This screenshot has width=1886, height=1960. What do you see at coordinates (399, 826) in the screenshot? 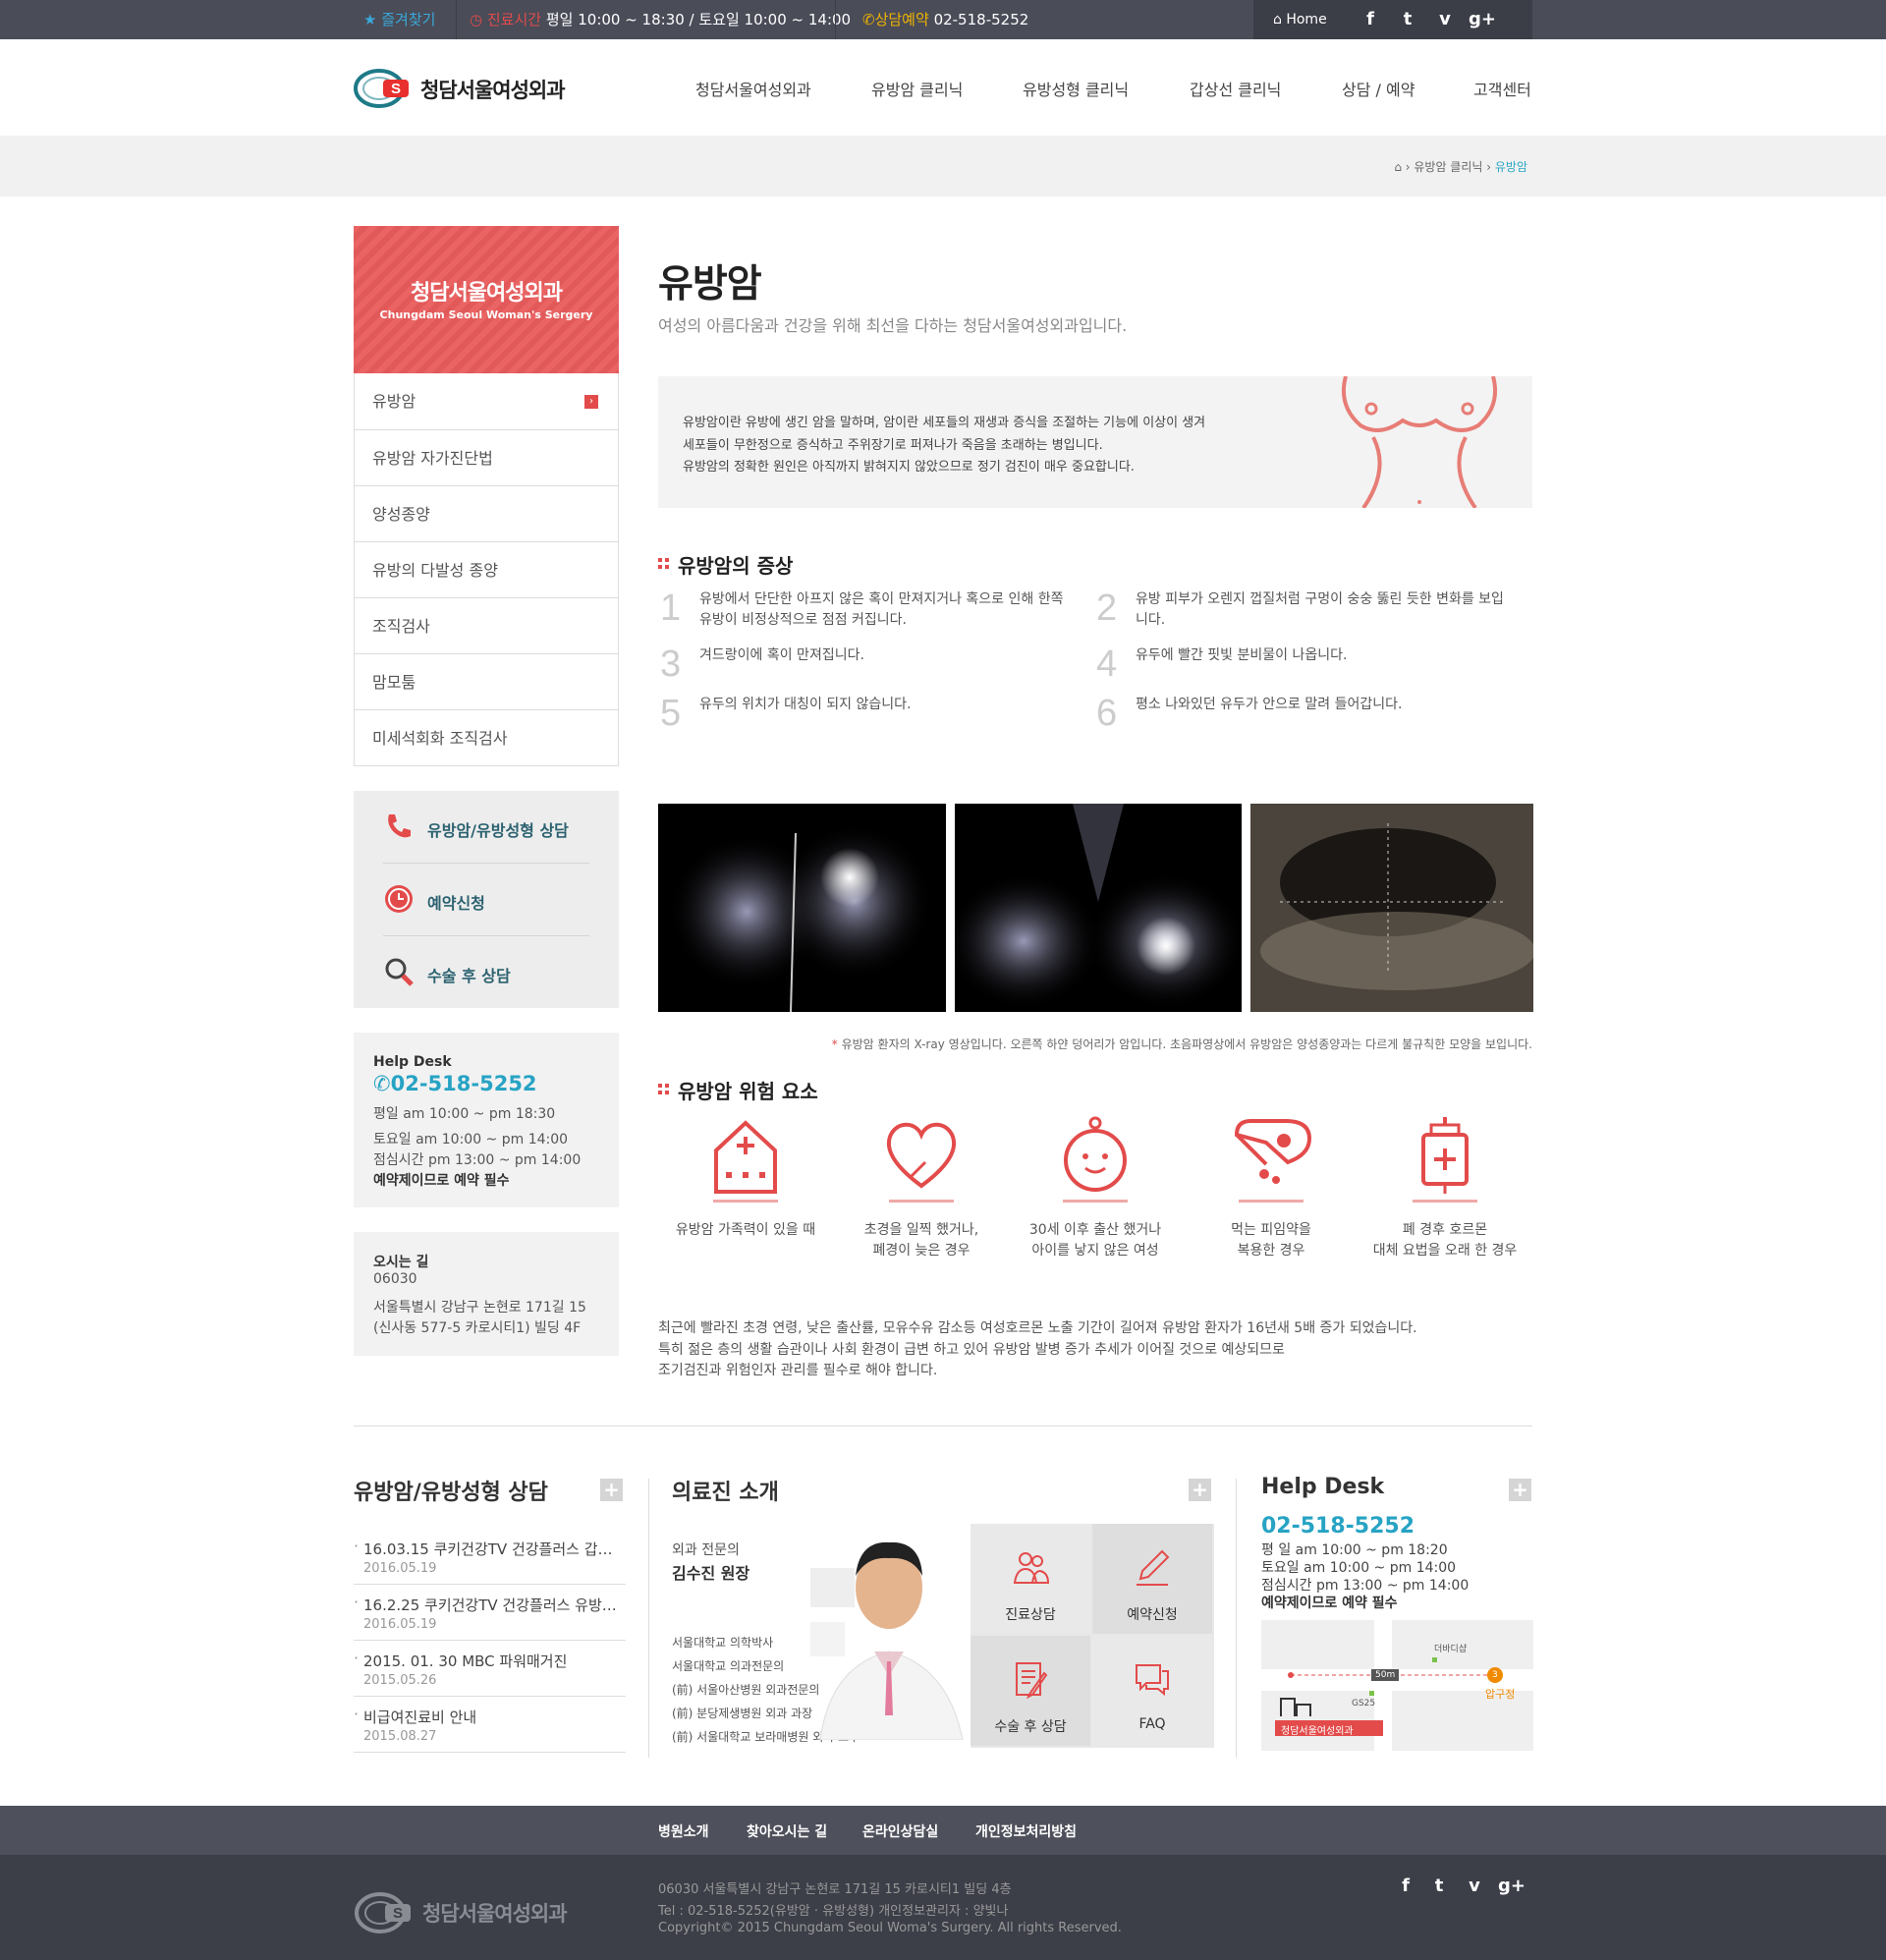
I see `phone-icon` at bounding box center [399, 826].